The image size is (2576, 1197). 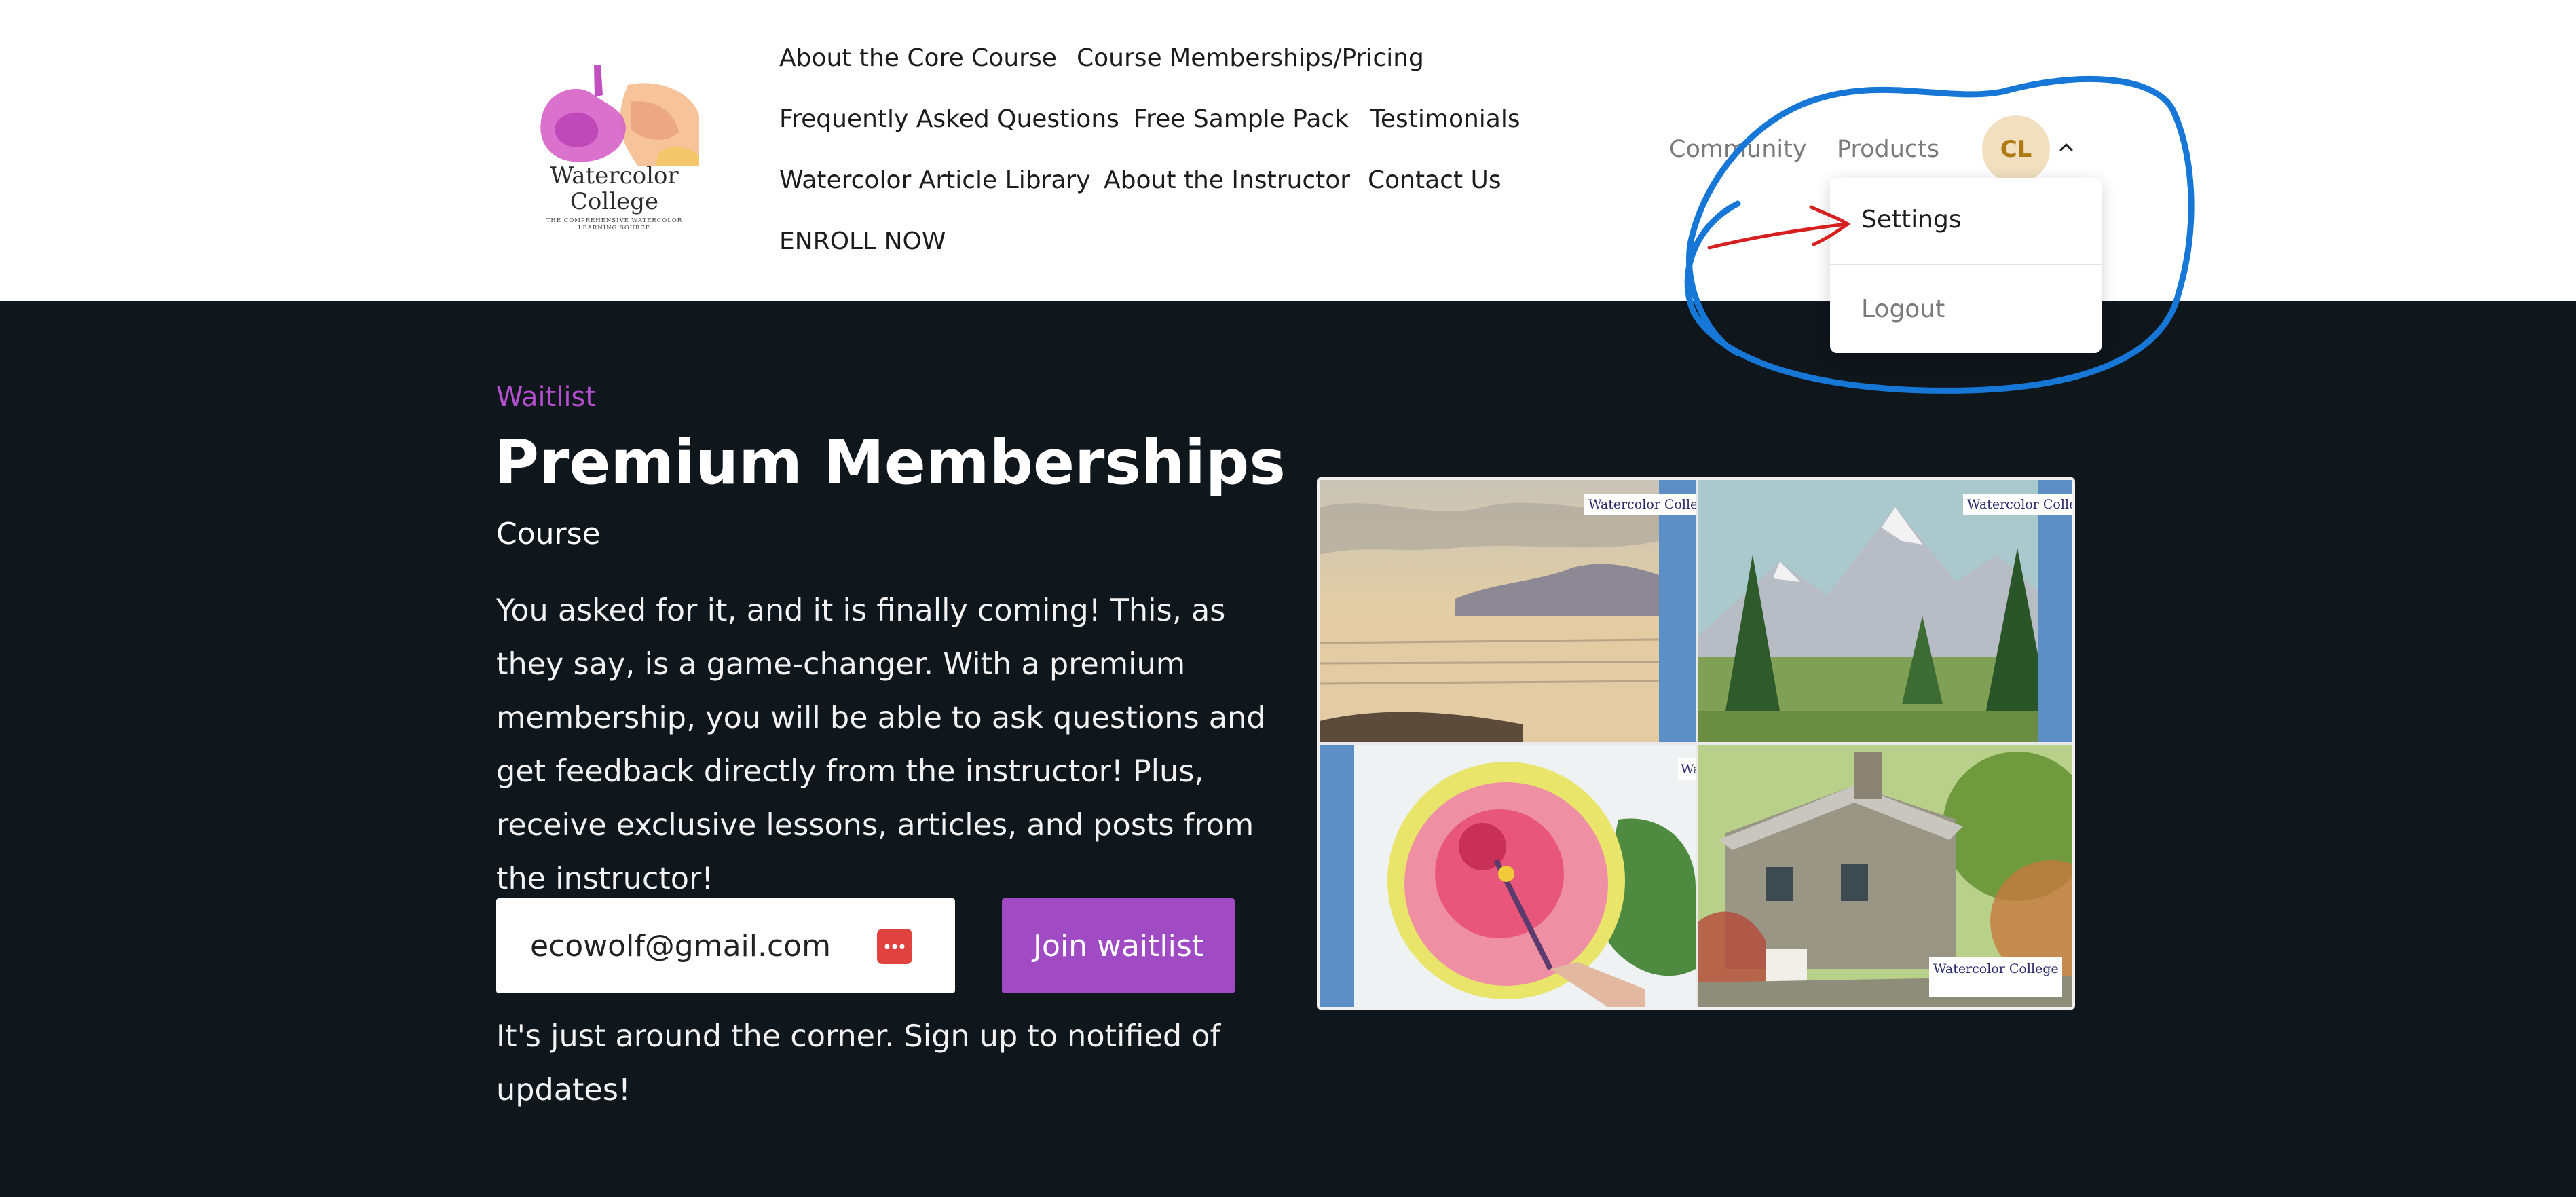 What do you see at coordinates (1696, 743) in the screenshot?
I see `course-preview-gallery: Watercolor College Watercolor College` at bounding box center [1696, 743].